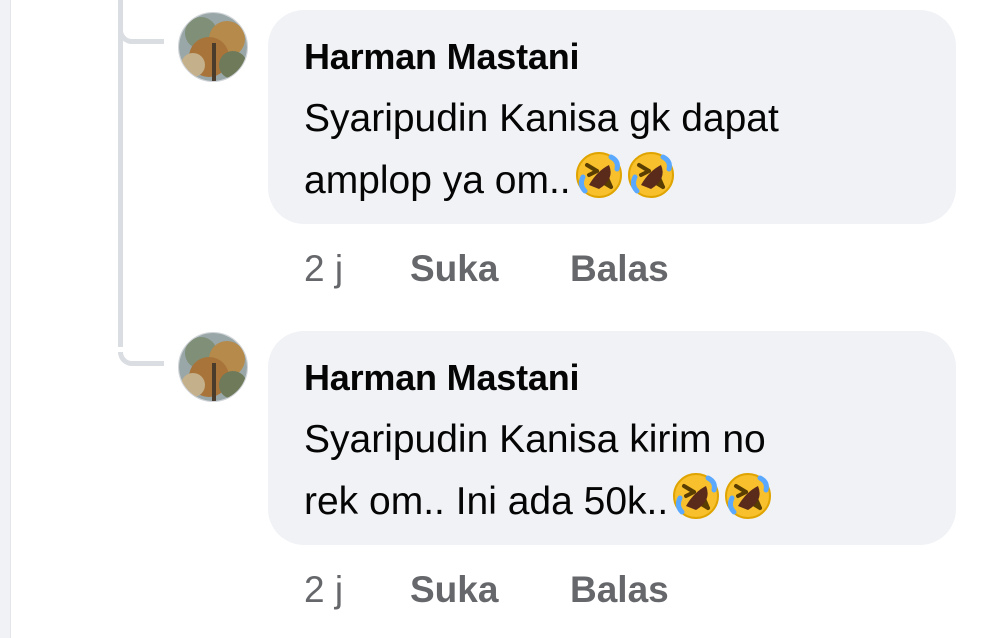 This screenshot has height=638, width=992. What do you see at coordinates (541, 118) in the screenshot?
I see `comment-text-line: Syaripudin Kanisa gk dapat` at bounding box center [541, 118].